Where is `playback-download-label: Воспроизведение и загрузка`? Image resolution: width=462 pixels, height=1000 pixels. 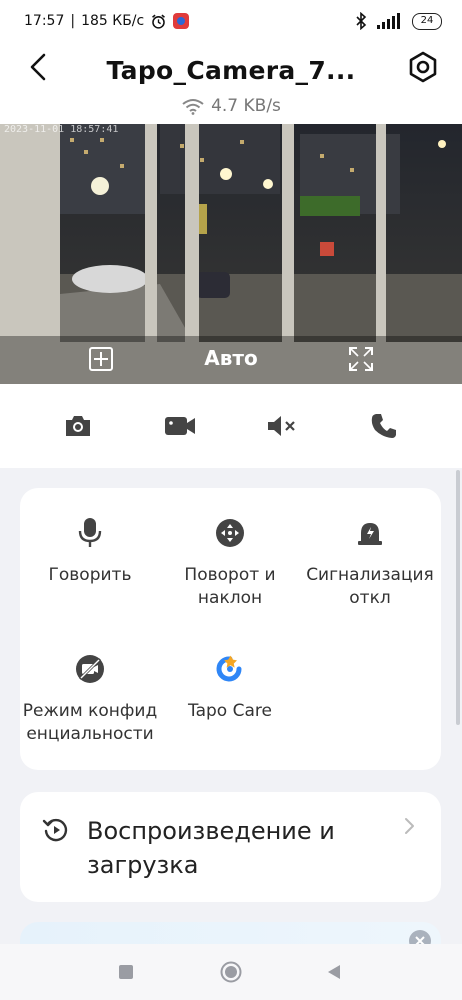
playback-download-label: Воспроизведение и загрузка is located at coordinates (211, 848).